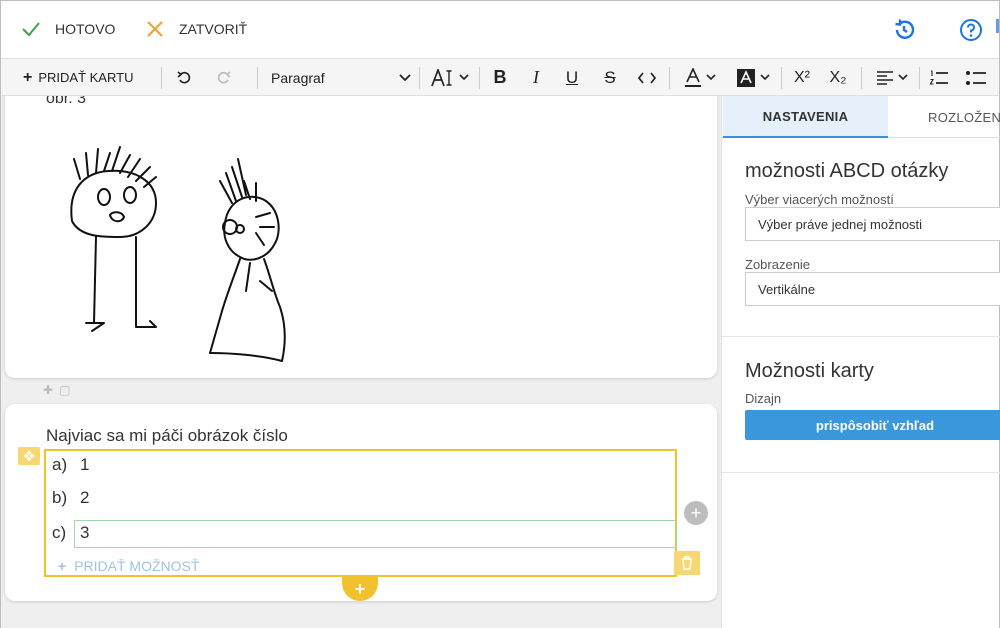 The image size is (1000, 628). I want to click on option-b: b) 2, so click(70, 498).